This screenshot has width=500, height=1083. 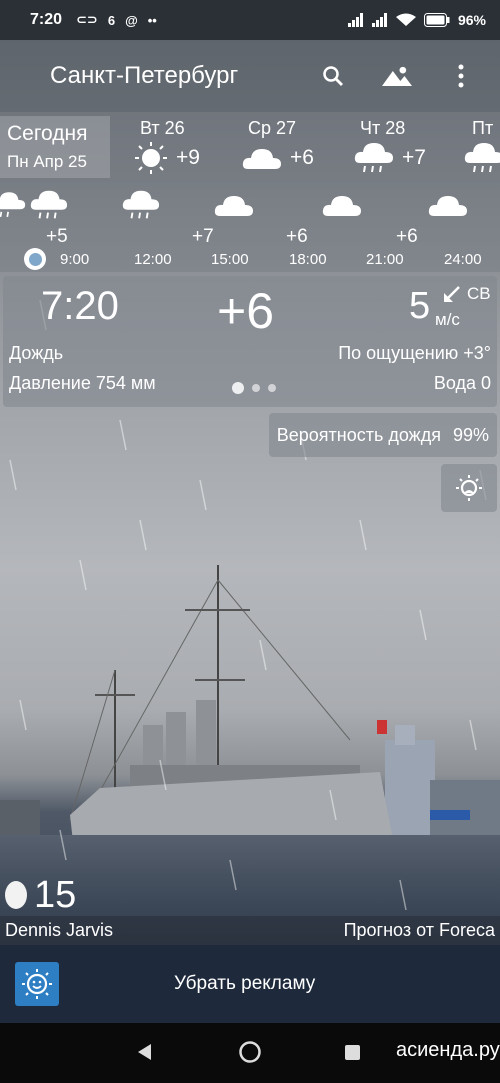 I want to click on rain-probability-panel: Вероятность дождя 99%, so click(x=382, y=435).